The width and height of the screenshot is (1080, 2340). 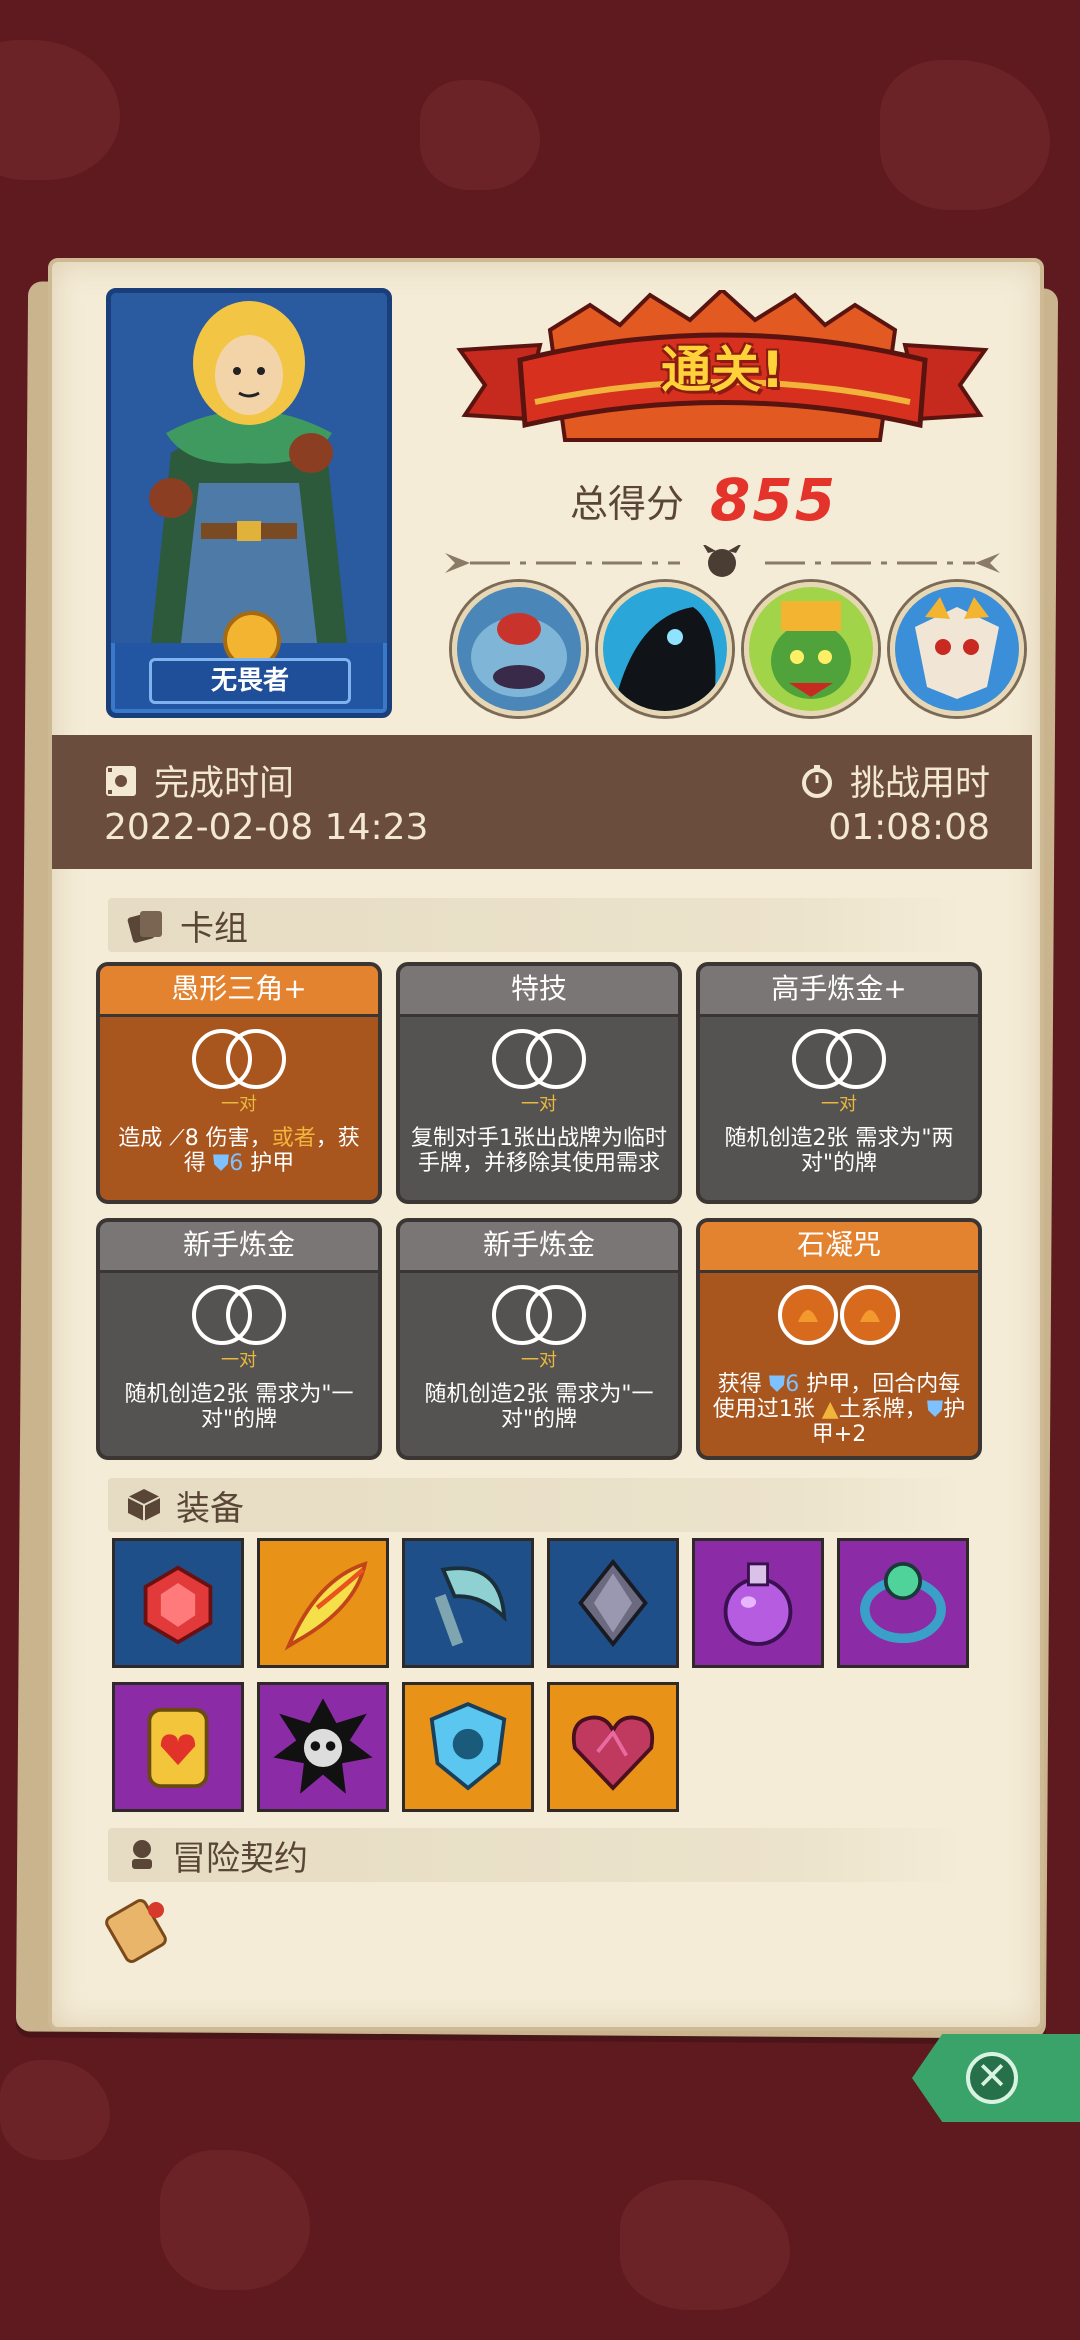 I want to click on box-icon, so click(x=144, y=1505).